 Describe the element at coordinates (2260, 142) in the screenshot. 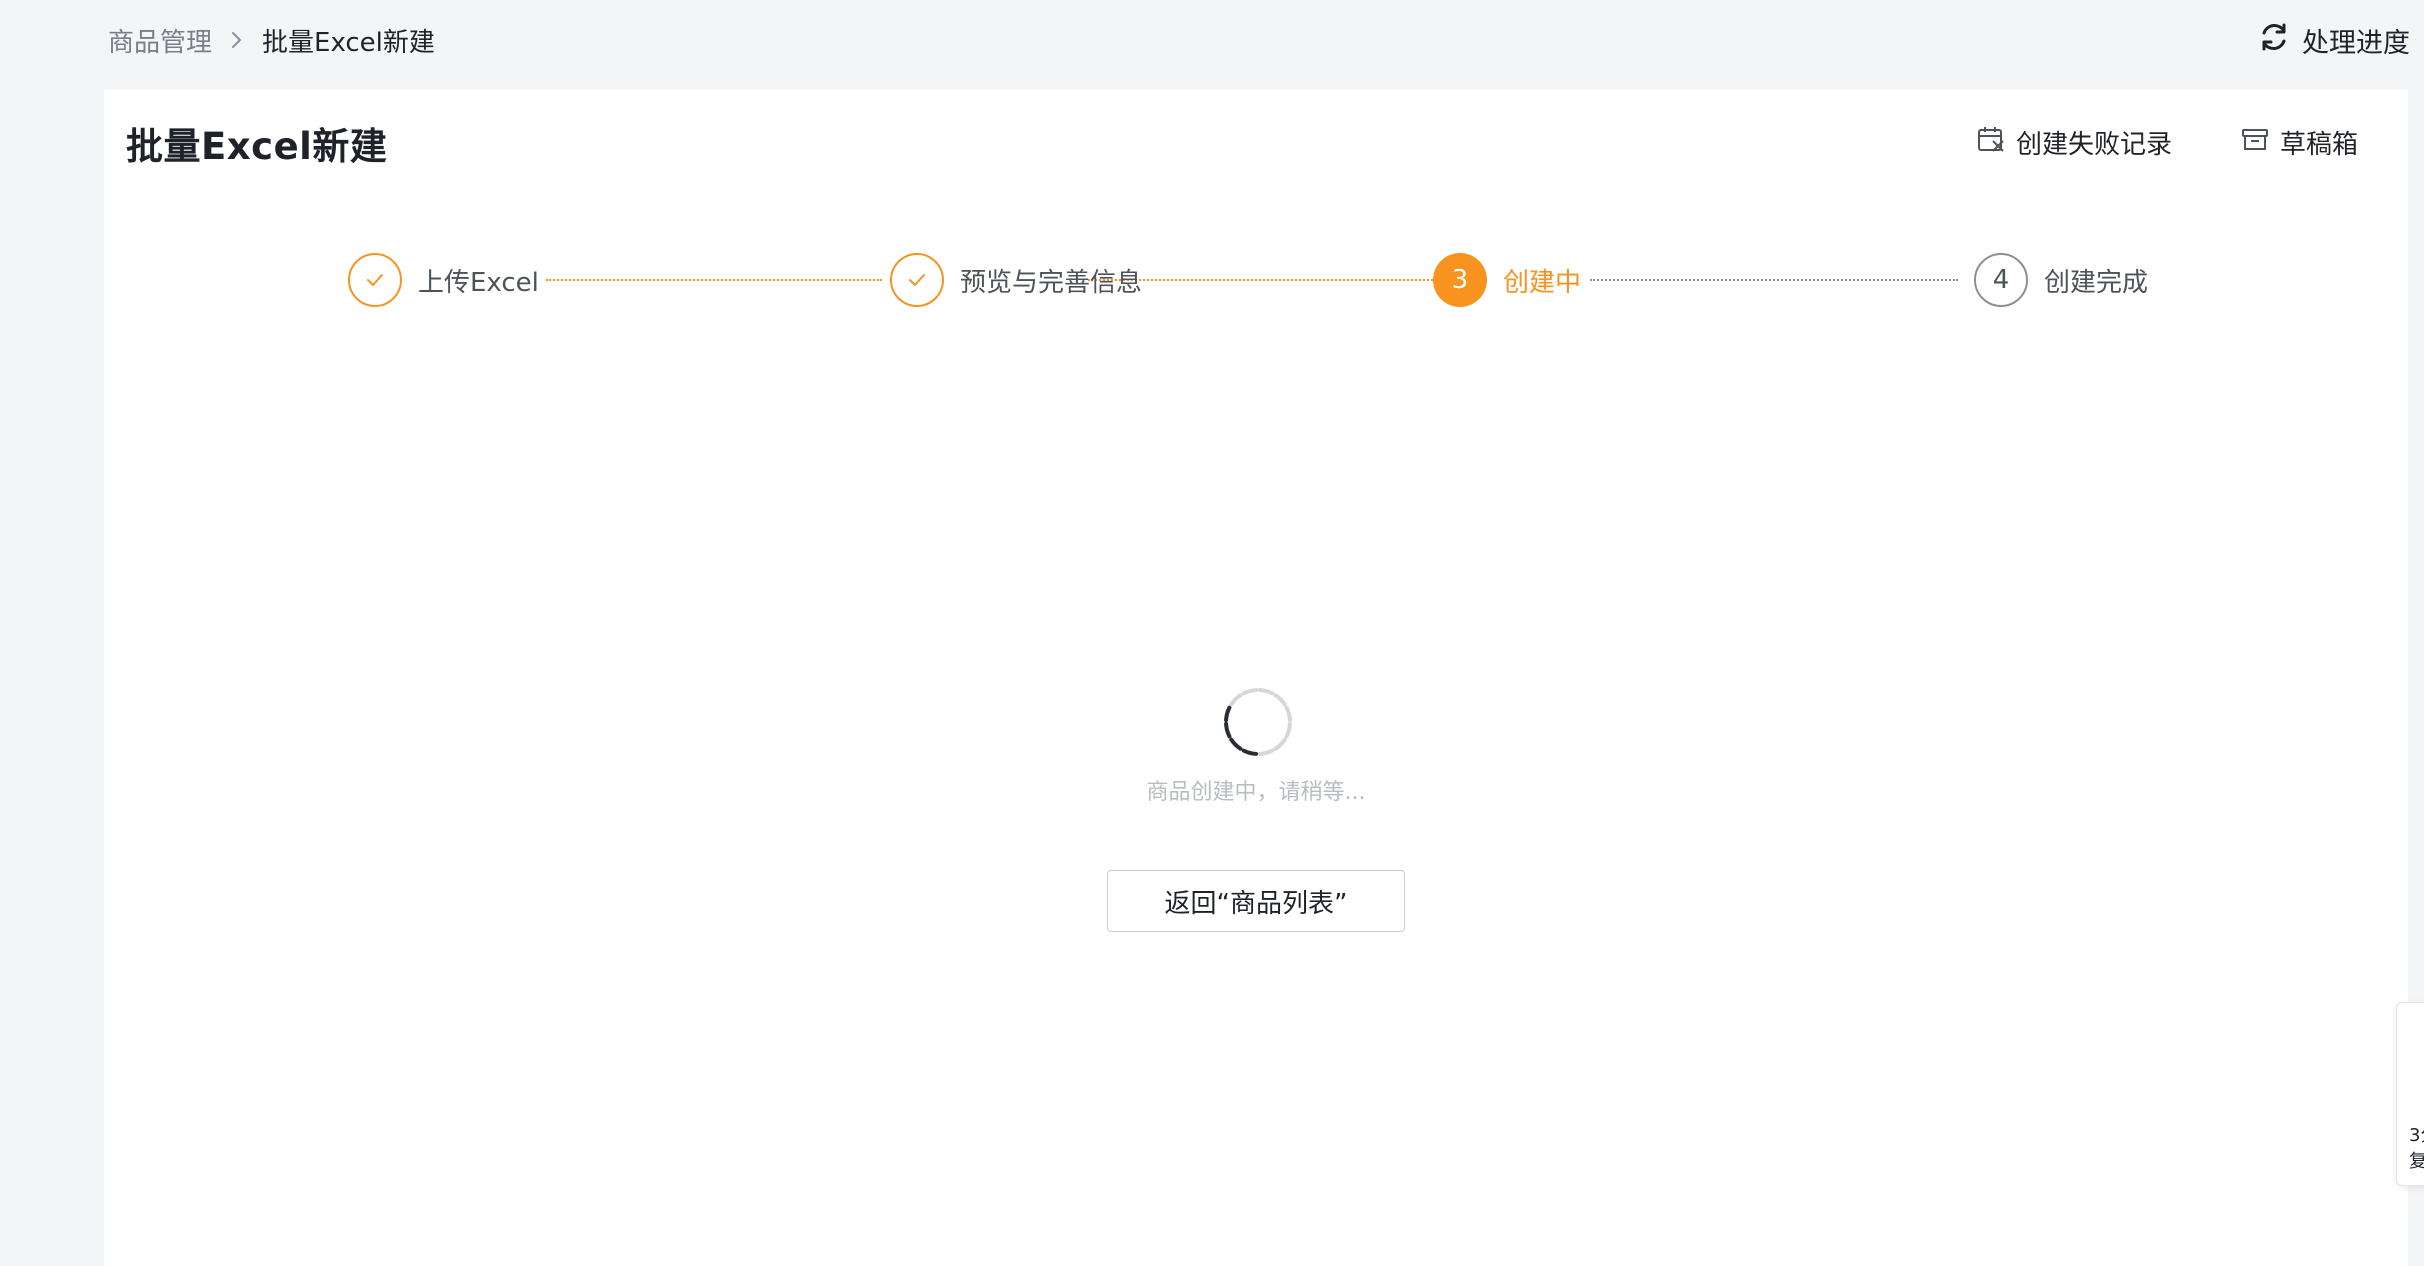

I see `archive-icon` at that location.